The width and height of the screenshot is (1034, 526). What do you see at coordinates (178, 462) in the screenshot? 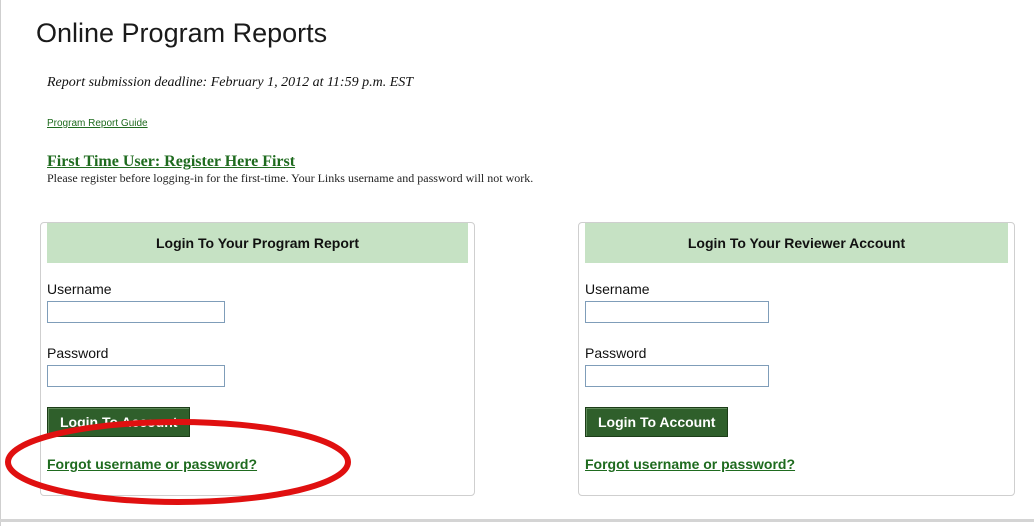
I see `red-highlight-ellipse` at bounding box center [178, 462].